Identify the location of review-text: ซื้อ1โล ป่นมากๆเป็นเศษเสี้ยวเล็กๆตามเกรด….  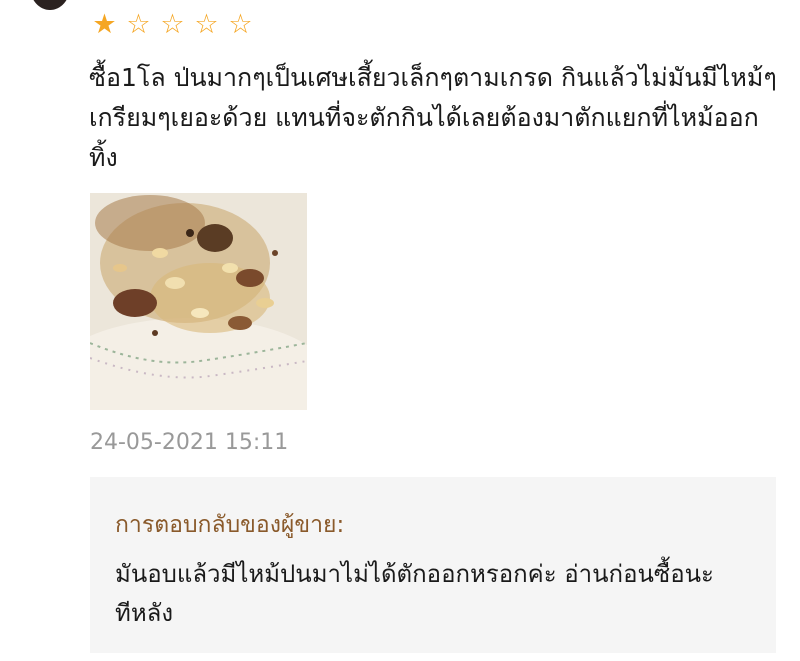
(433, 117).